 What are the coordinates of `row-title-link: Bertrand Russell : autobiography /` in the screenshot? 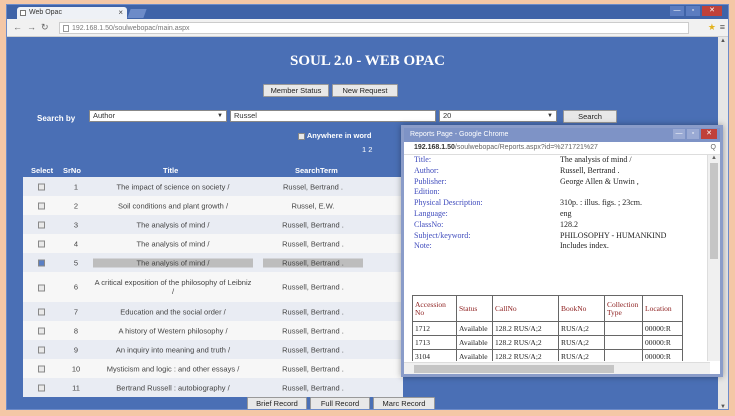 It's located at (173, 387).